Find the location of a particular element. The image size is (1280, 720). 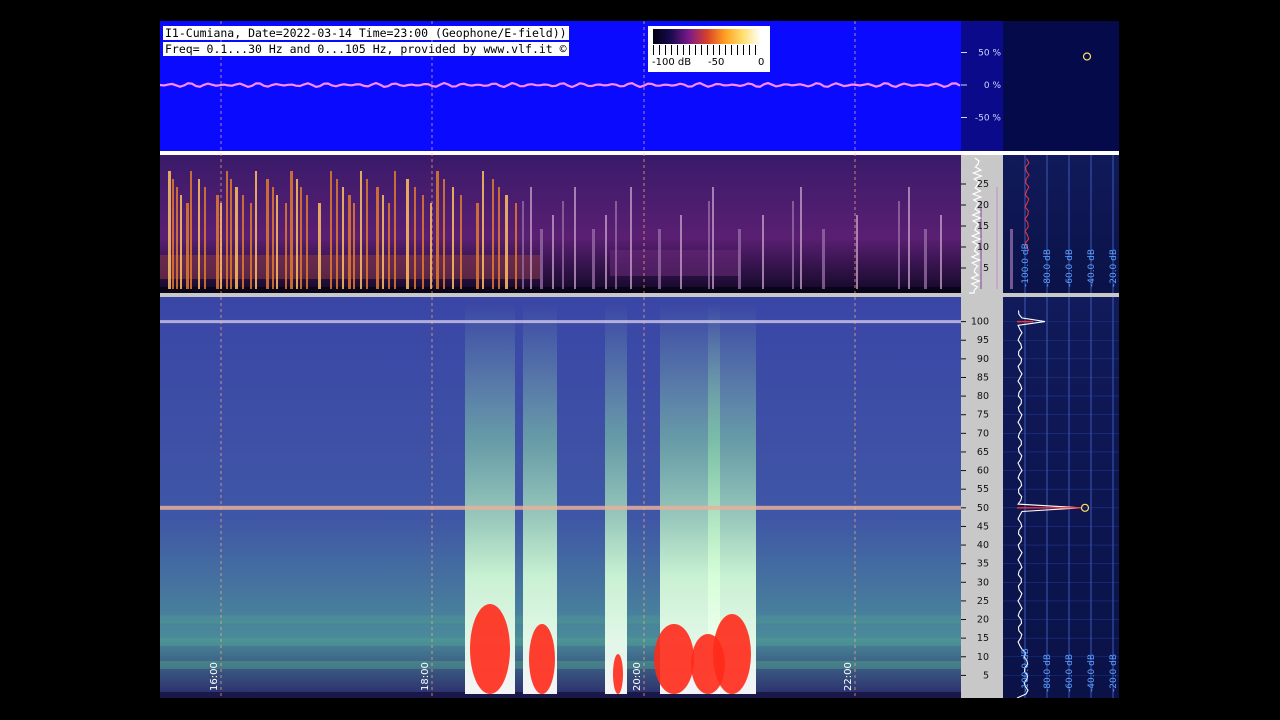

low-ytick-label: 30 is located at coordinates (983, 582).